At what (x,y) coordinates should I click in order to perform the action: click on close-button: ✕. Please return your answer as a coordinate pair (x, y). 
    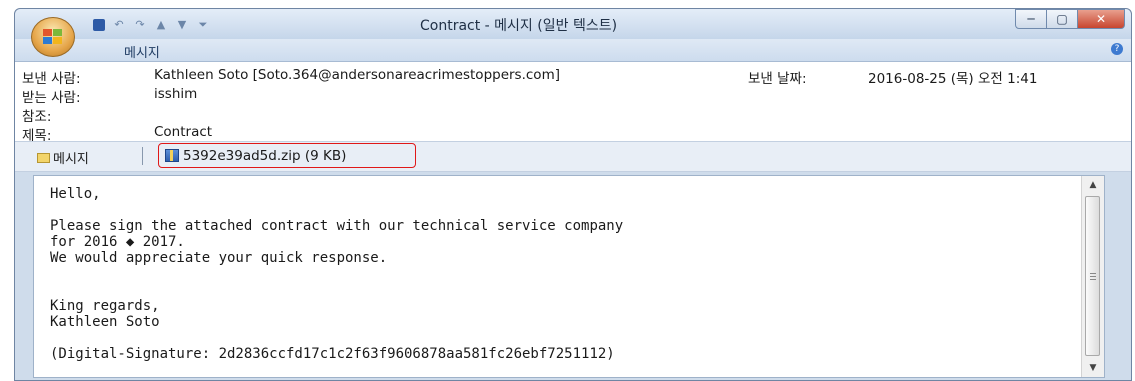
    Looking at the image, I should click on (1101, 19).